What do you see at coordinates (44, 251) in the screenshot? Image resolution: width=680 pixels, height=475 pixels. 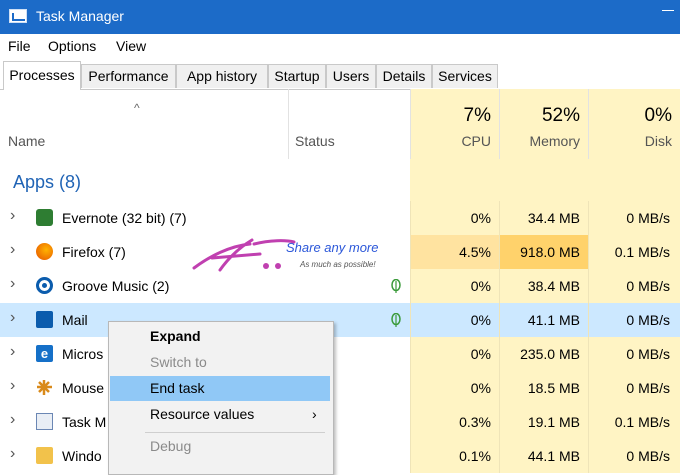 I see `firefox-icon` at bounding box center [44, 251].